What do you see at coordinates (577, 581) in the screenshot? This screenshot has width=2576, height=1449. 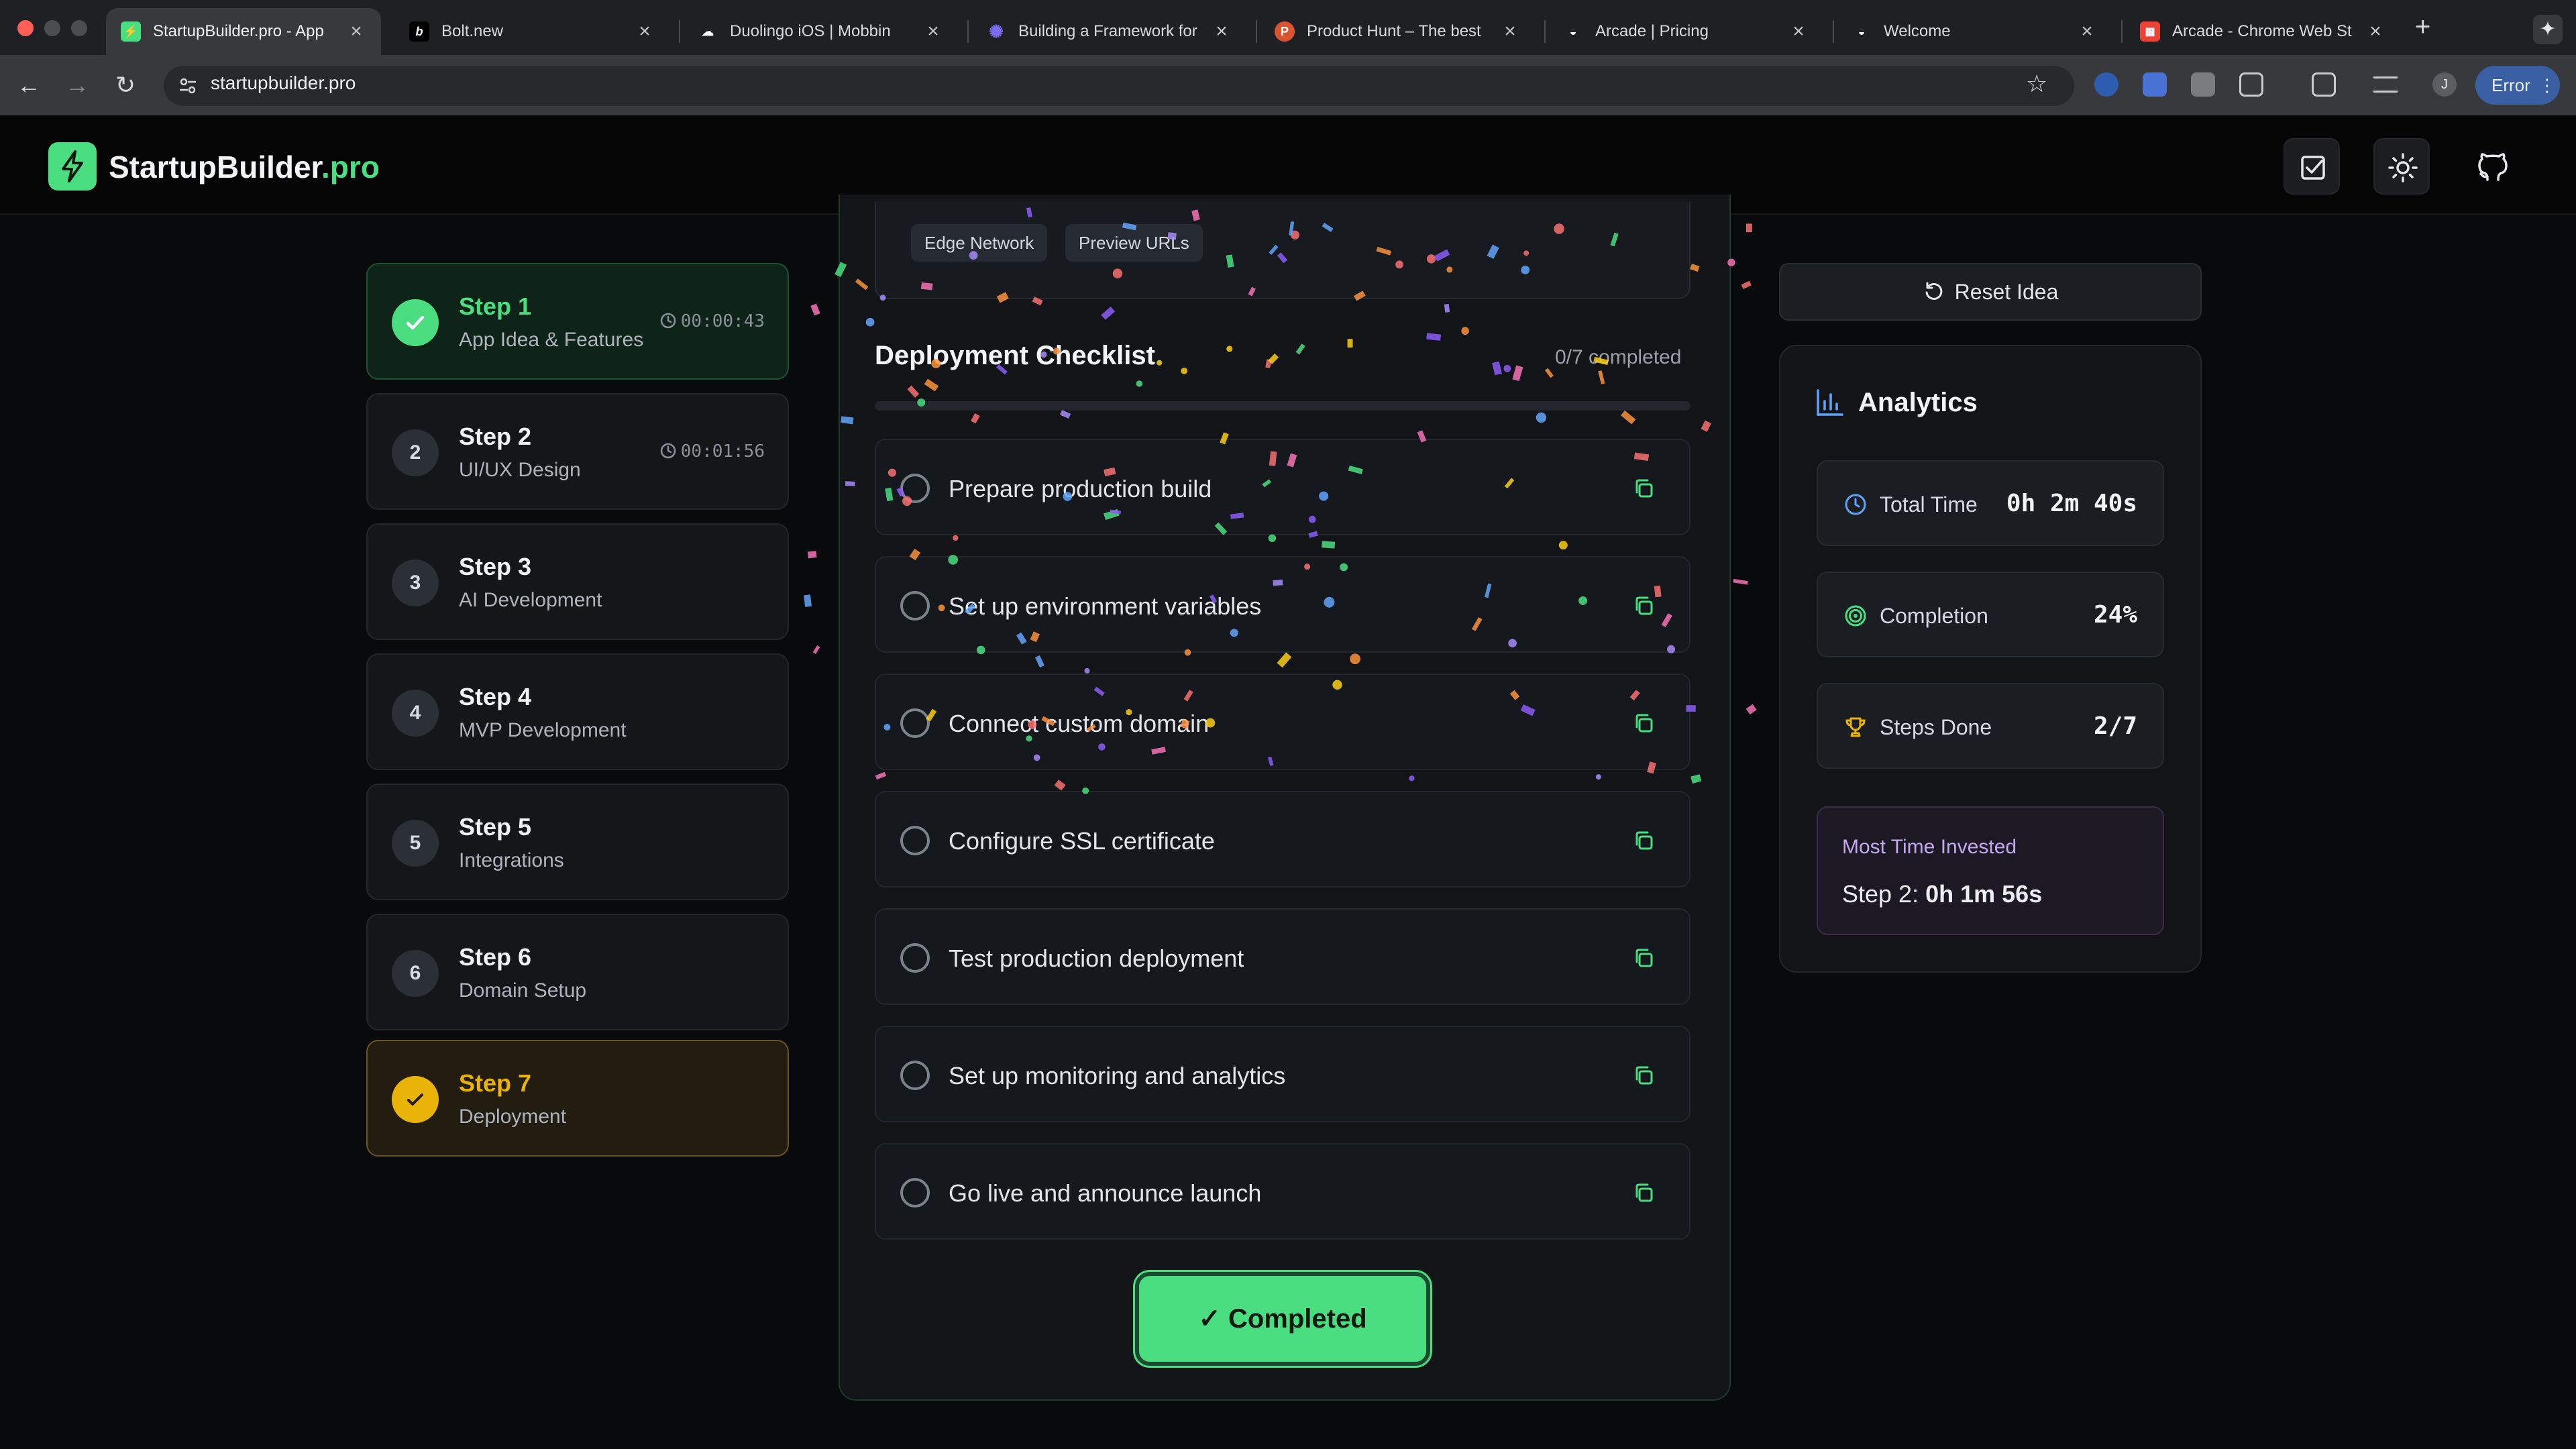 I see `step-card-3: 3 Step 3 AI Development` at bounding box center [577, 581].